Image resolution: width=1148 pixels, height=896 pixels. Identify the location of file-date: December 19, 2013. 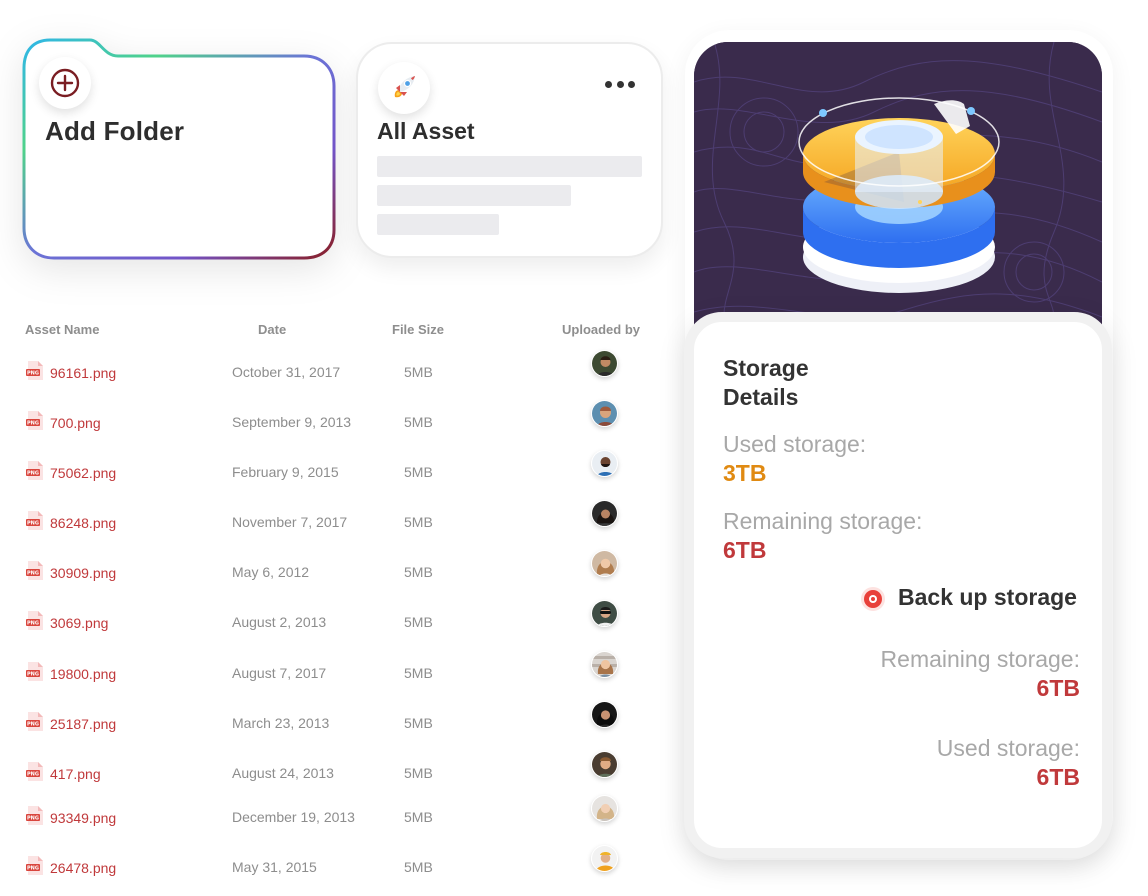
(293, 817).